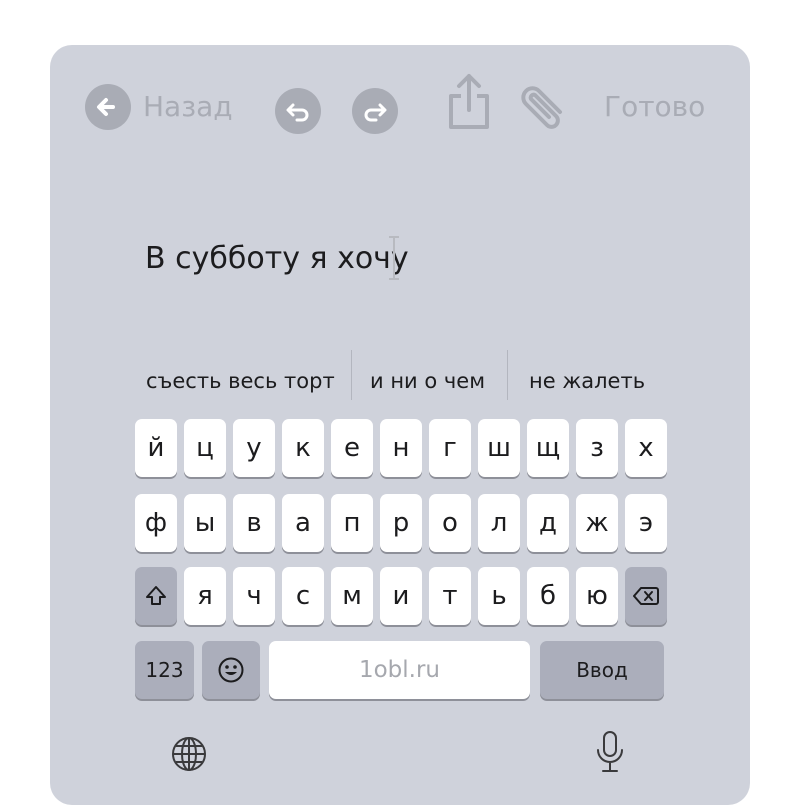 This screenshot has height=805, width=800. Describe the element at coordinates (254, 448) in the screenshot. I see `key: у` at that location.